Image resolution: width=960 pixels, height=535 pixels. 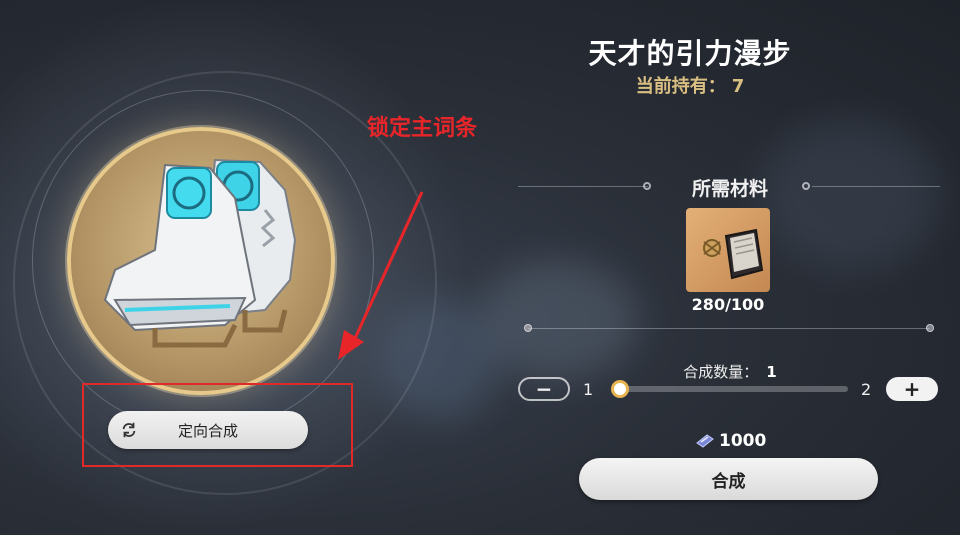 I want to click on cost-display: 1000, so click(x=755, y=441).